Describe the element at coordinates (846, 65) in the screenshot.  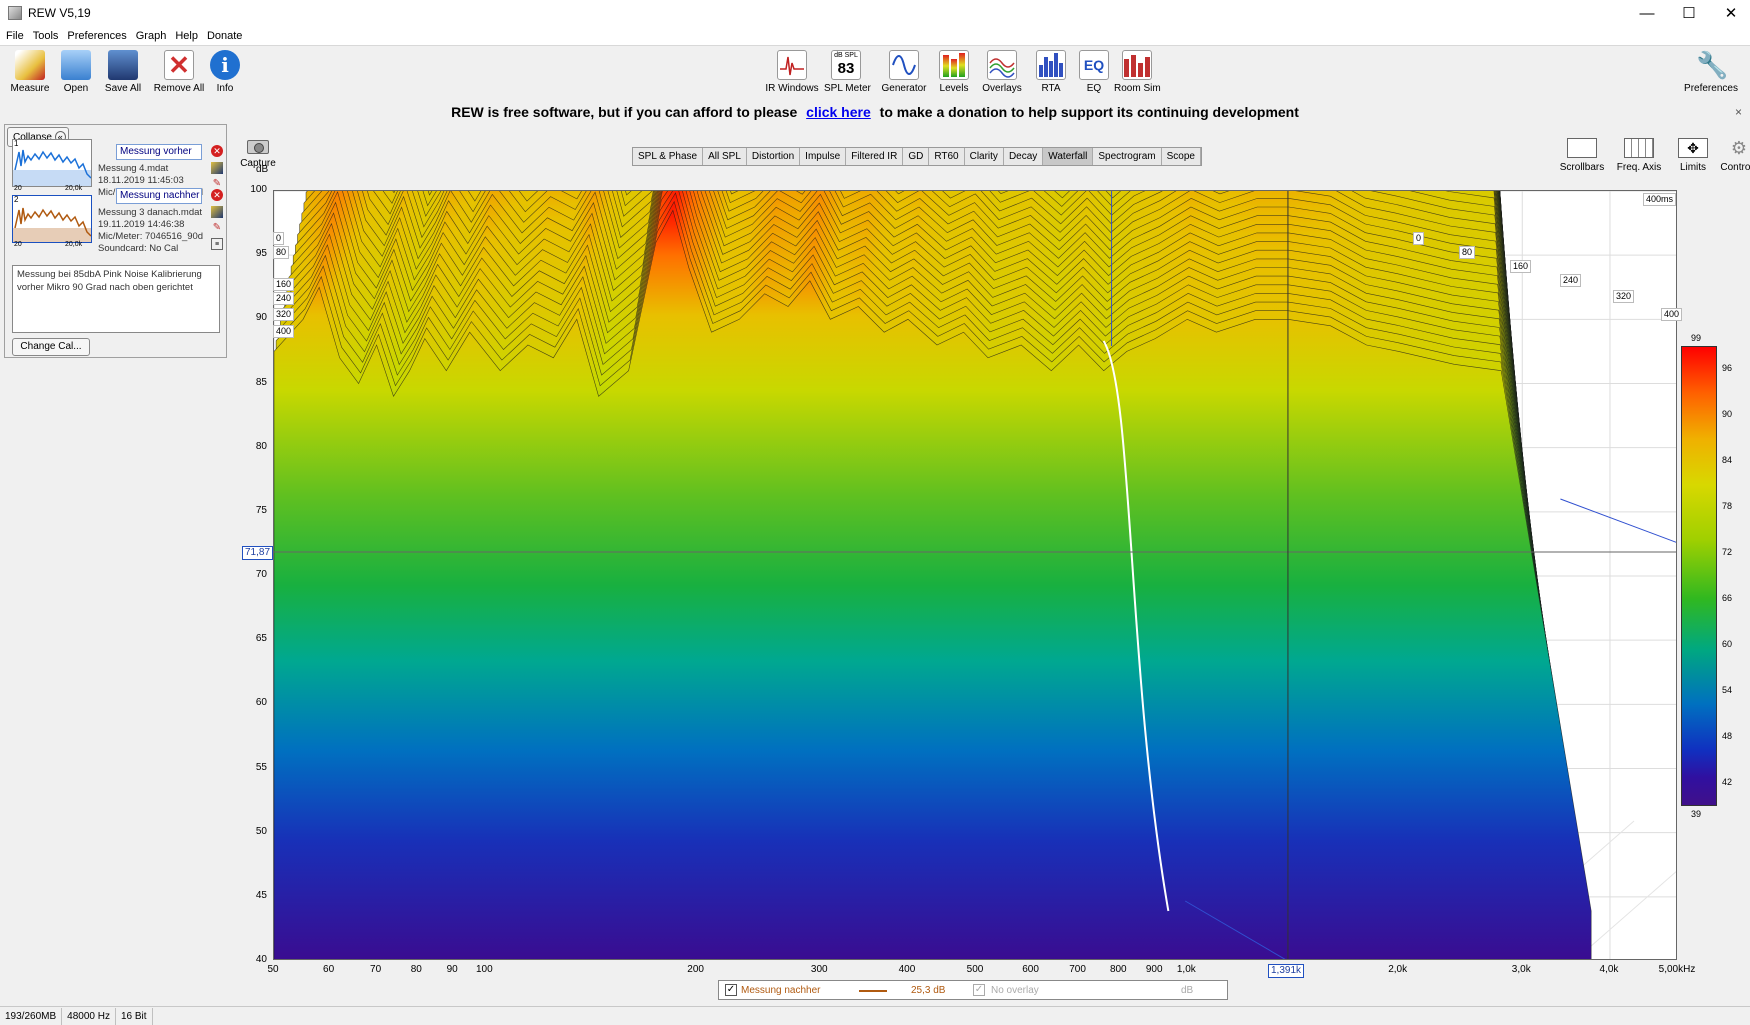
I see `spl-meter-icon: dB SPL 83` at that location.